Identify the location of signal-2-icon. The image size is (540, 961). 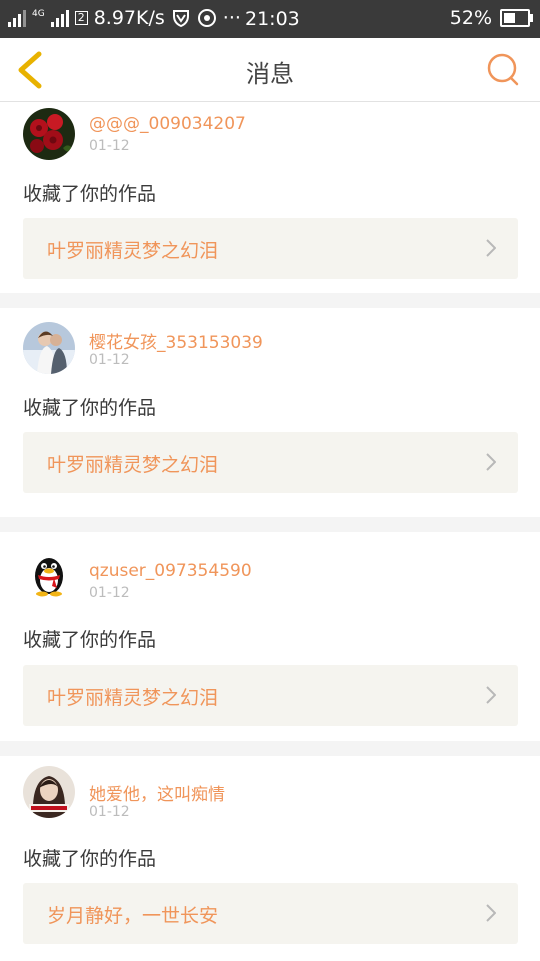
(59, 18).